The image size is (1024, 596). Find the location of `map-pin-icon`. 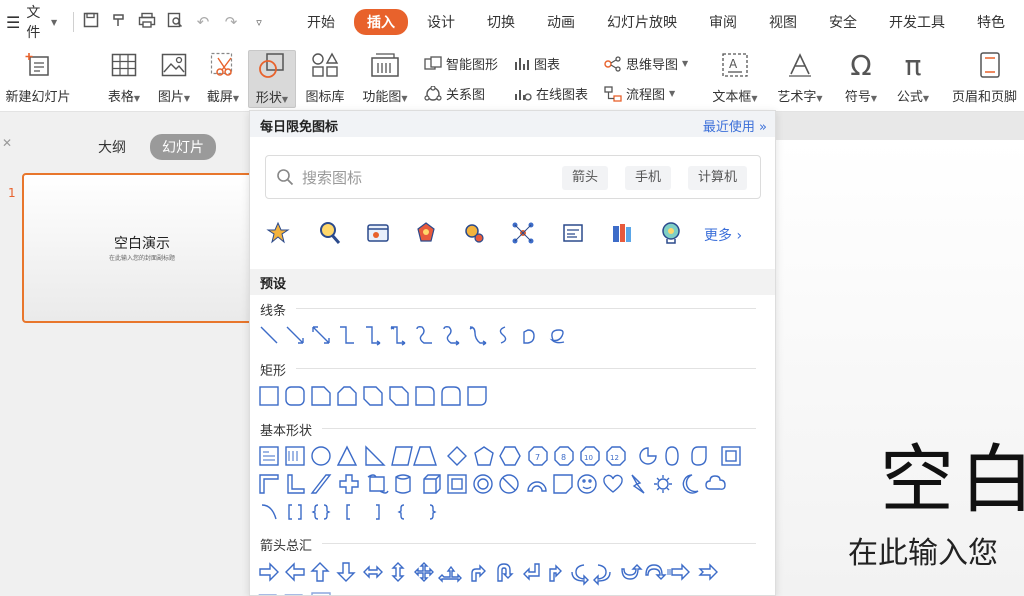

map-pin-icon is located at coordinates (278, 233).